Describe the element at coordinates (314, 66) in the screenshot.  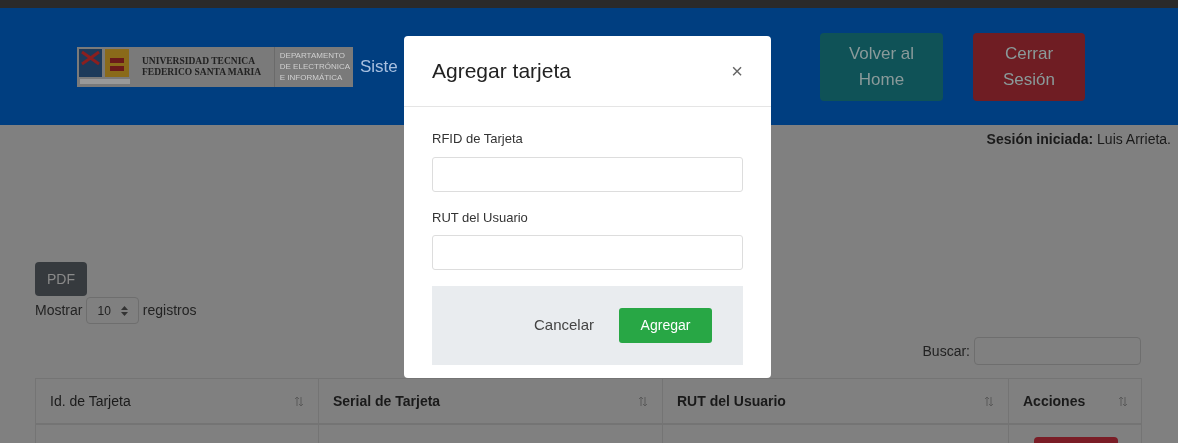
I see `department-name: DE ELECTRÓNICA` at that location.